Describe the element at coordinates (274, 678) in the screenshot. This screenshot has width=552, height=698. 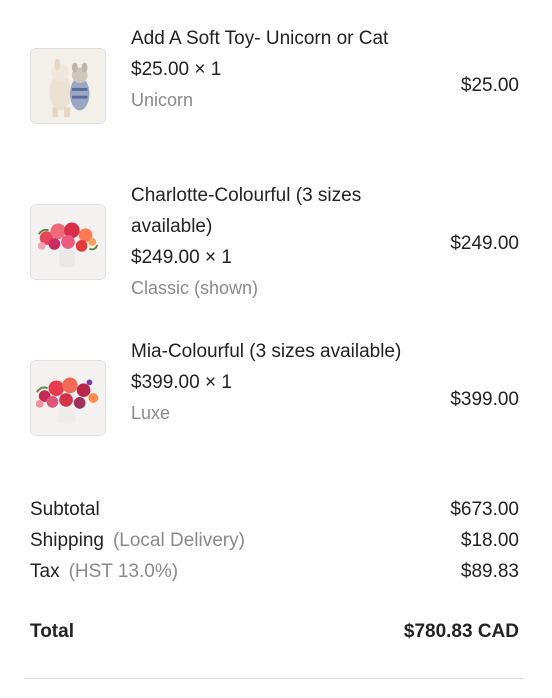
I see `divider` at that location.